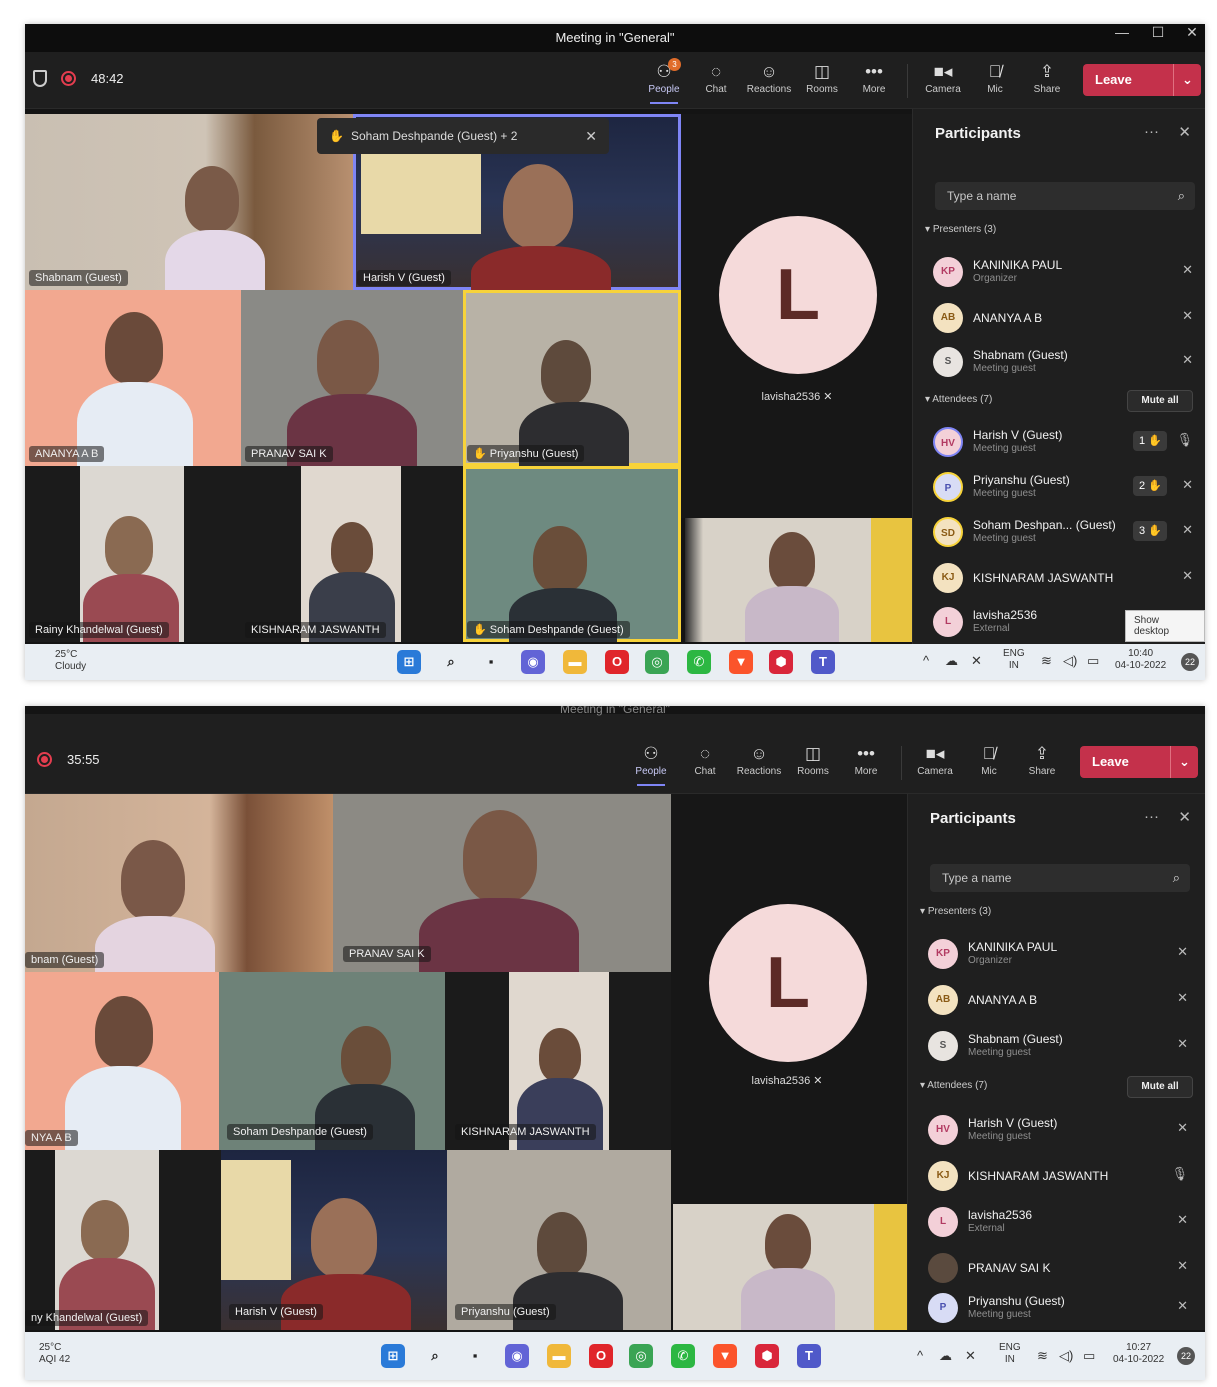 The height and width of the screenshot is (1387, 1217). Describe the element at coordinates (393, 1356) in the screenshot. I see `start-icon: ⊞` at that location.